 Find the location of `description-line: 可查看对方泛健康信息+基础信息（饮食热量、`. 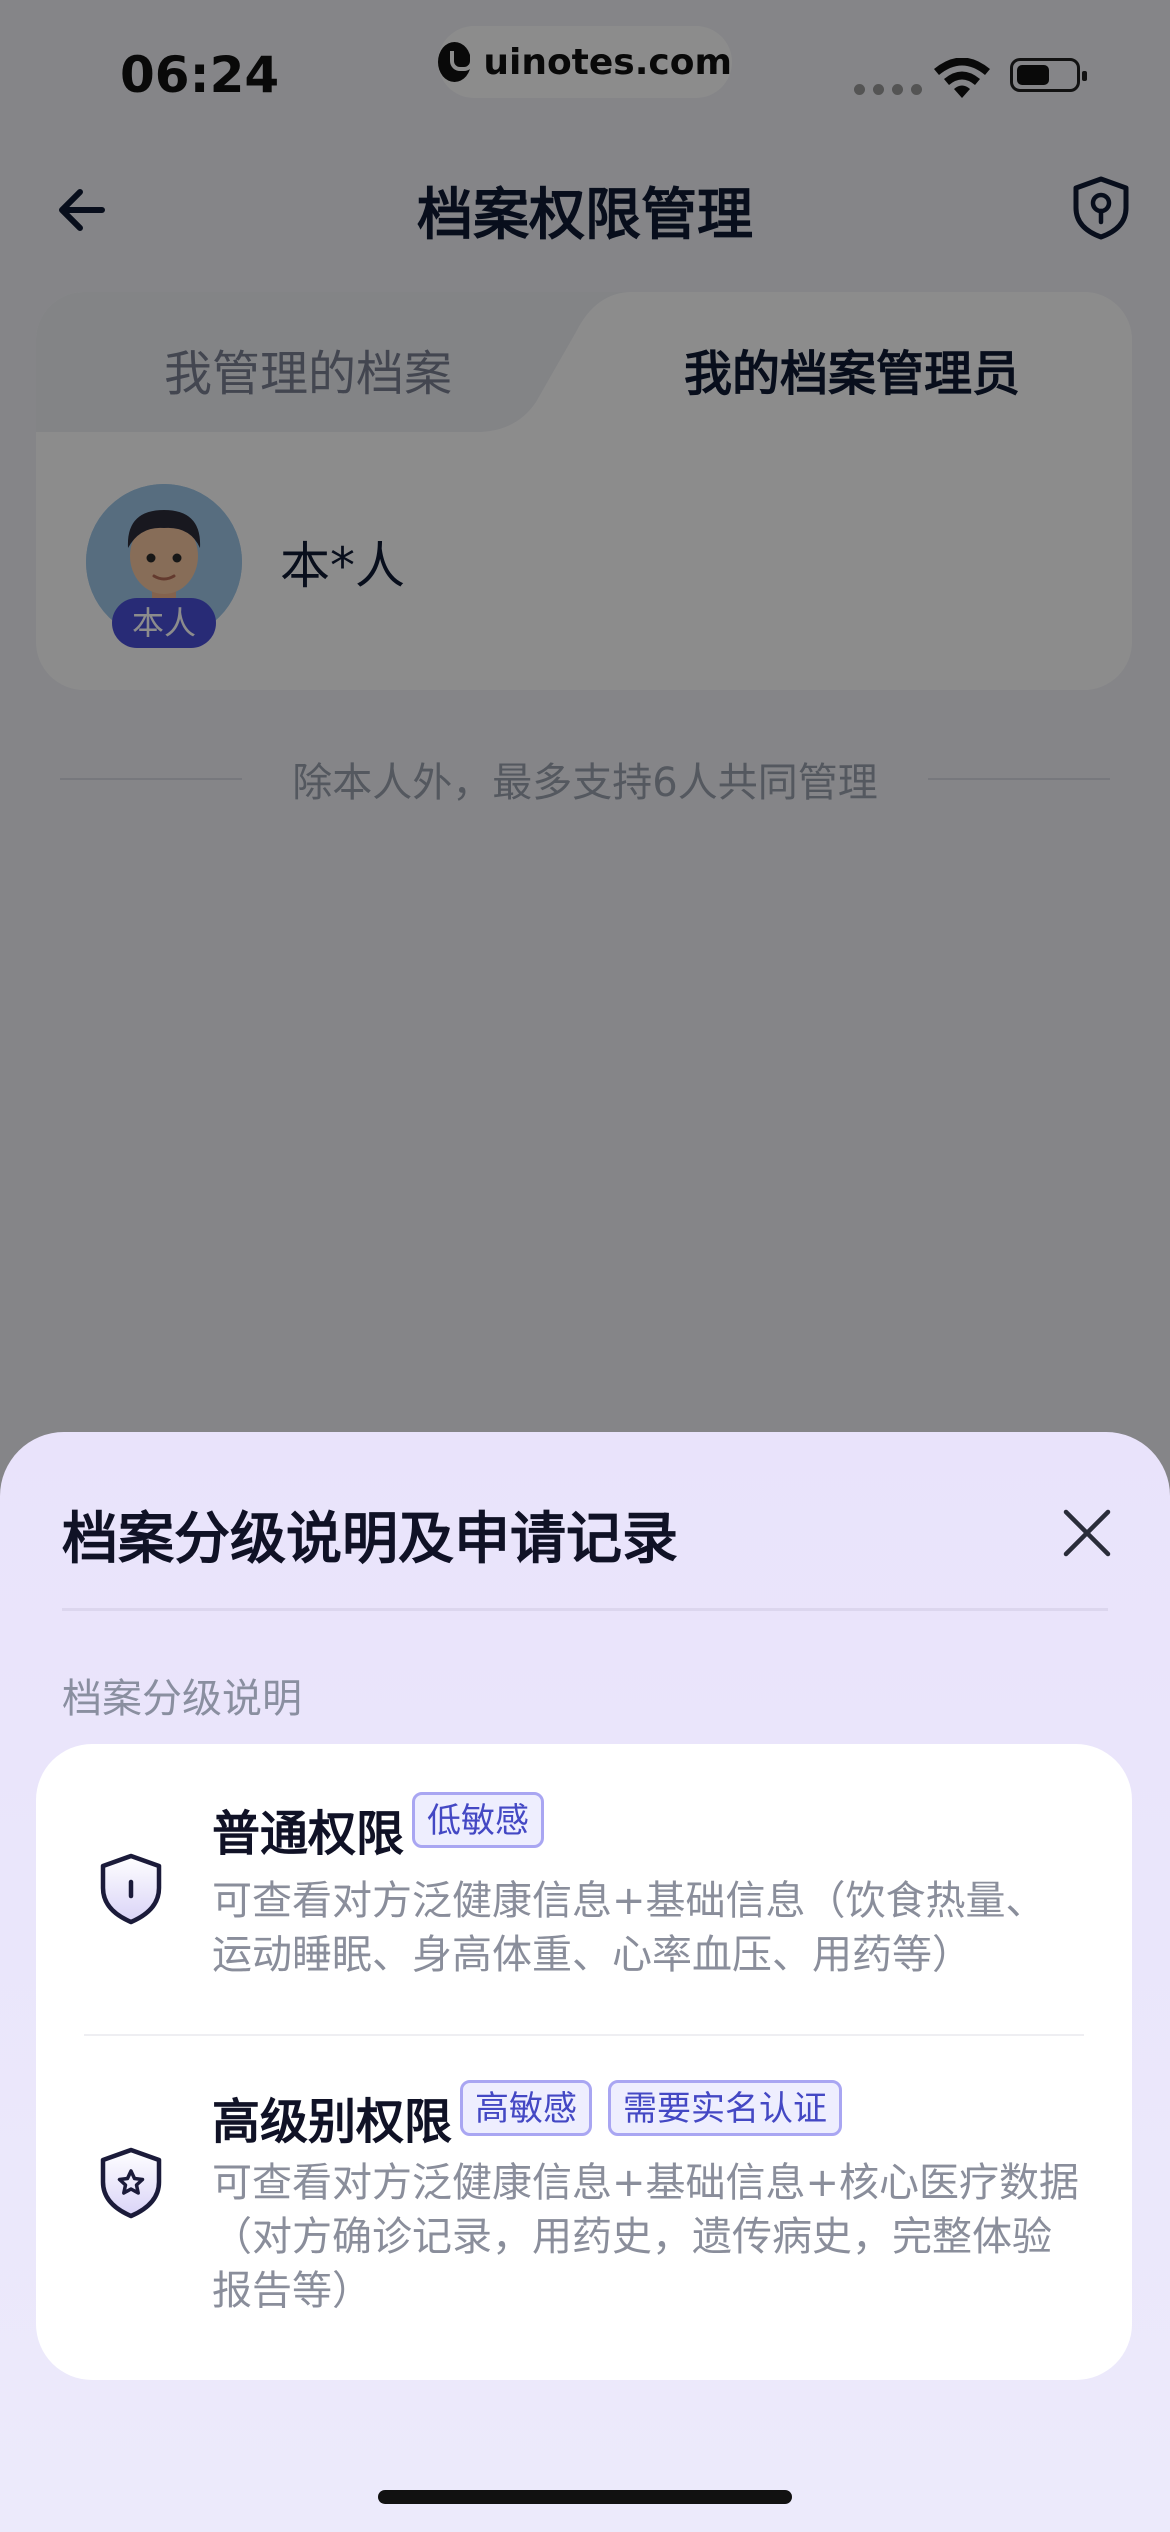

description-line: 可查看对方泛健康信息+基础信息（饮食热量、 is located at coordinates (629, 1901).